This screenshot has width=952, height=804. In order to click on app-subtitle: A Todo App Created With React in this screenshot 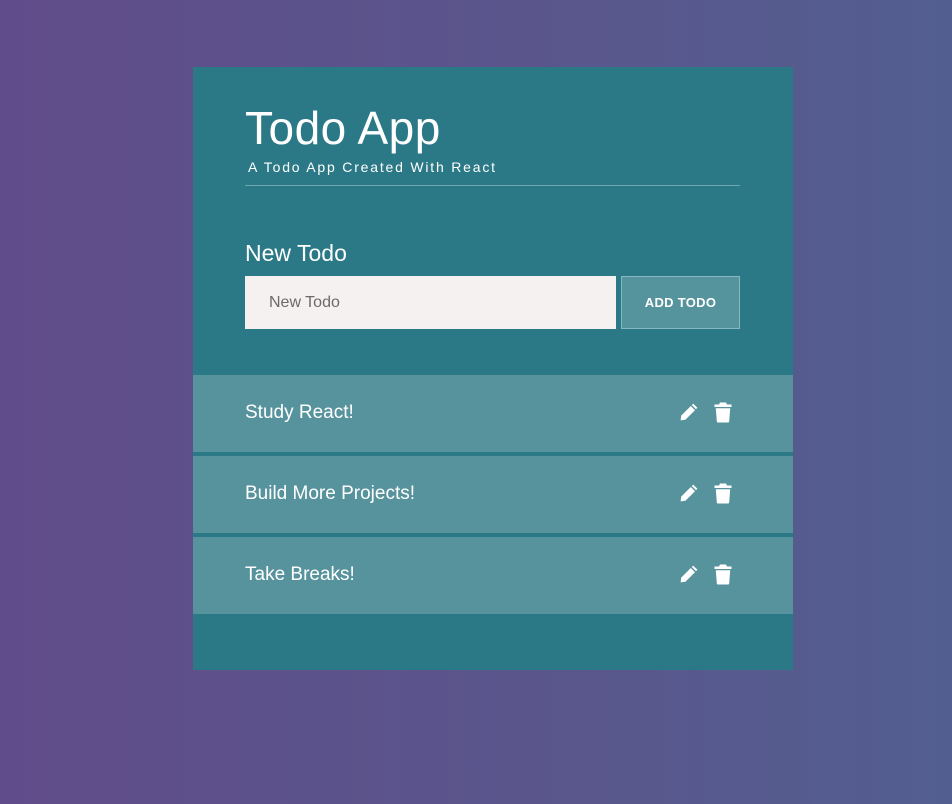, I will do `click(372, 167)`.